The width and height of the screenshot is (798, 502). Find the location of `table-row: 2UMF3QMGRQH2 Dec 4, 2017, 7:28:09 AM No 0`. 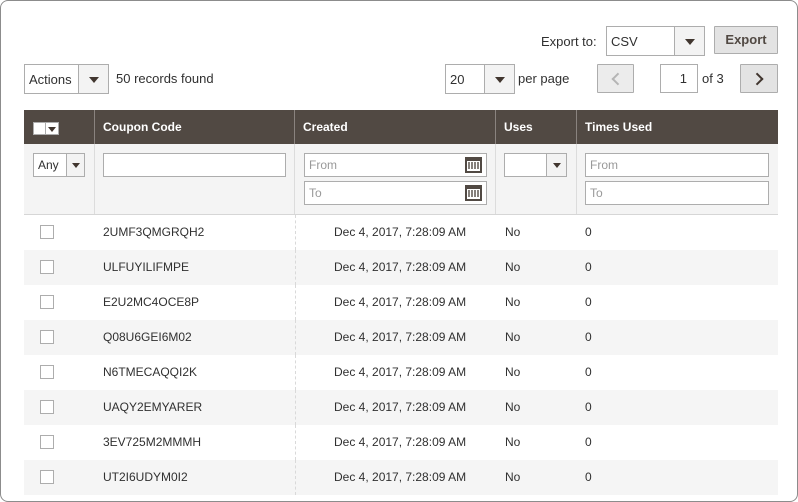

table-row: 2UMF3QMGRQH2 Dec 4, 2017, 7:28:09 AM No 0 is located at coordinates (401, 232).